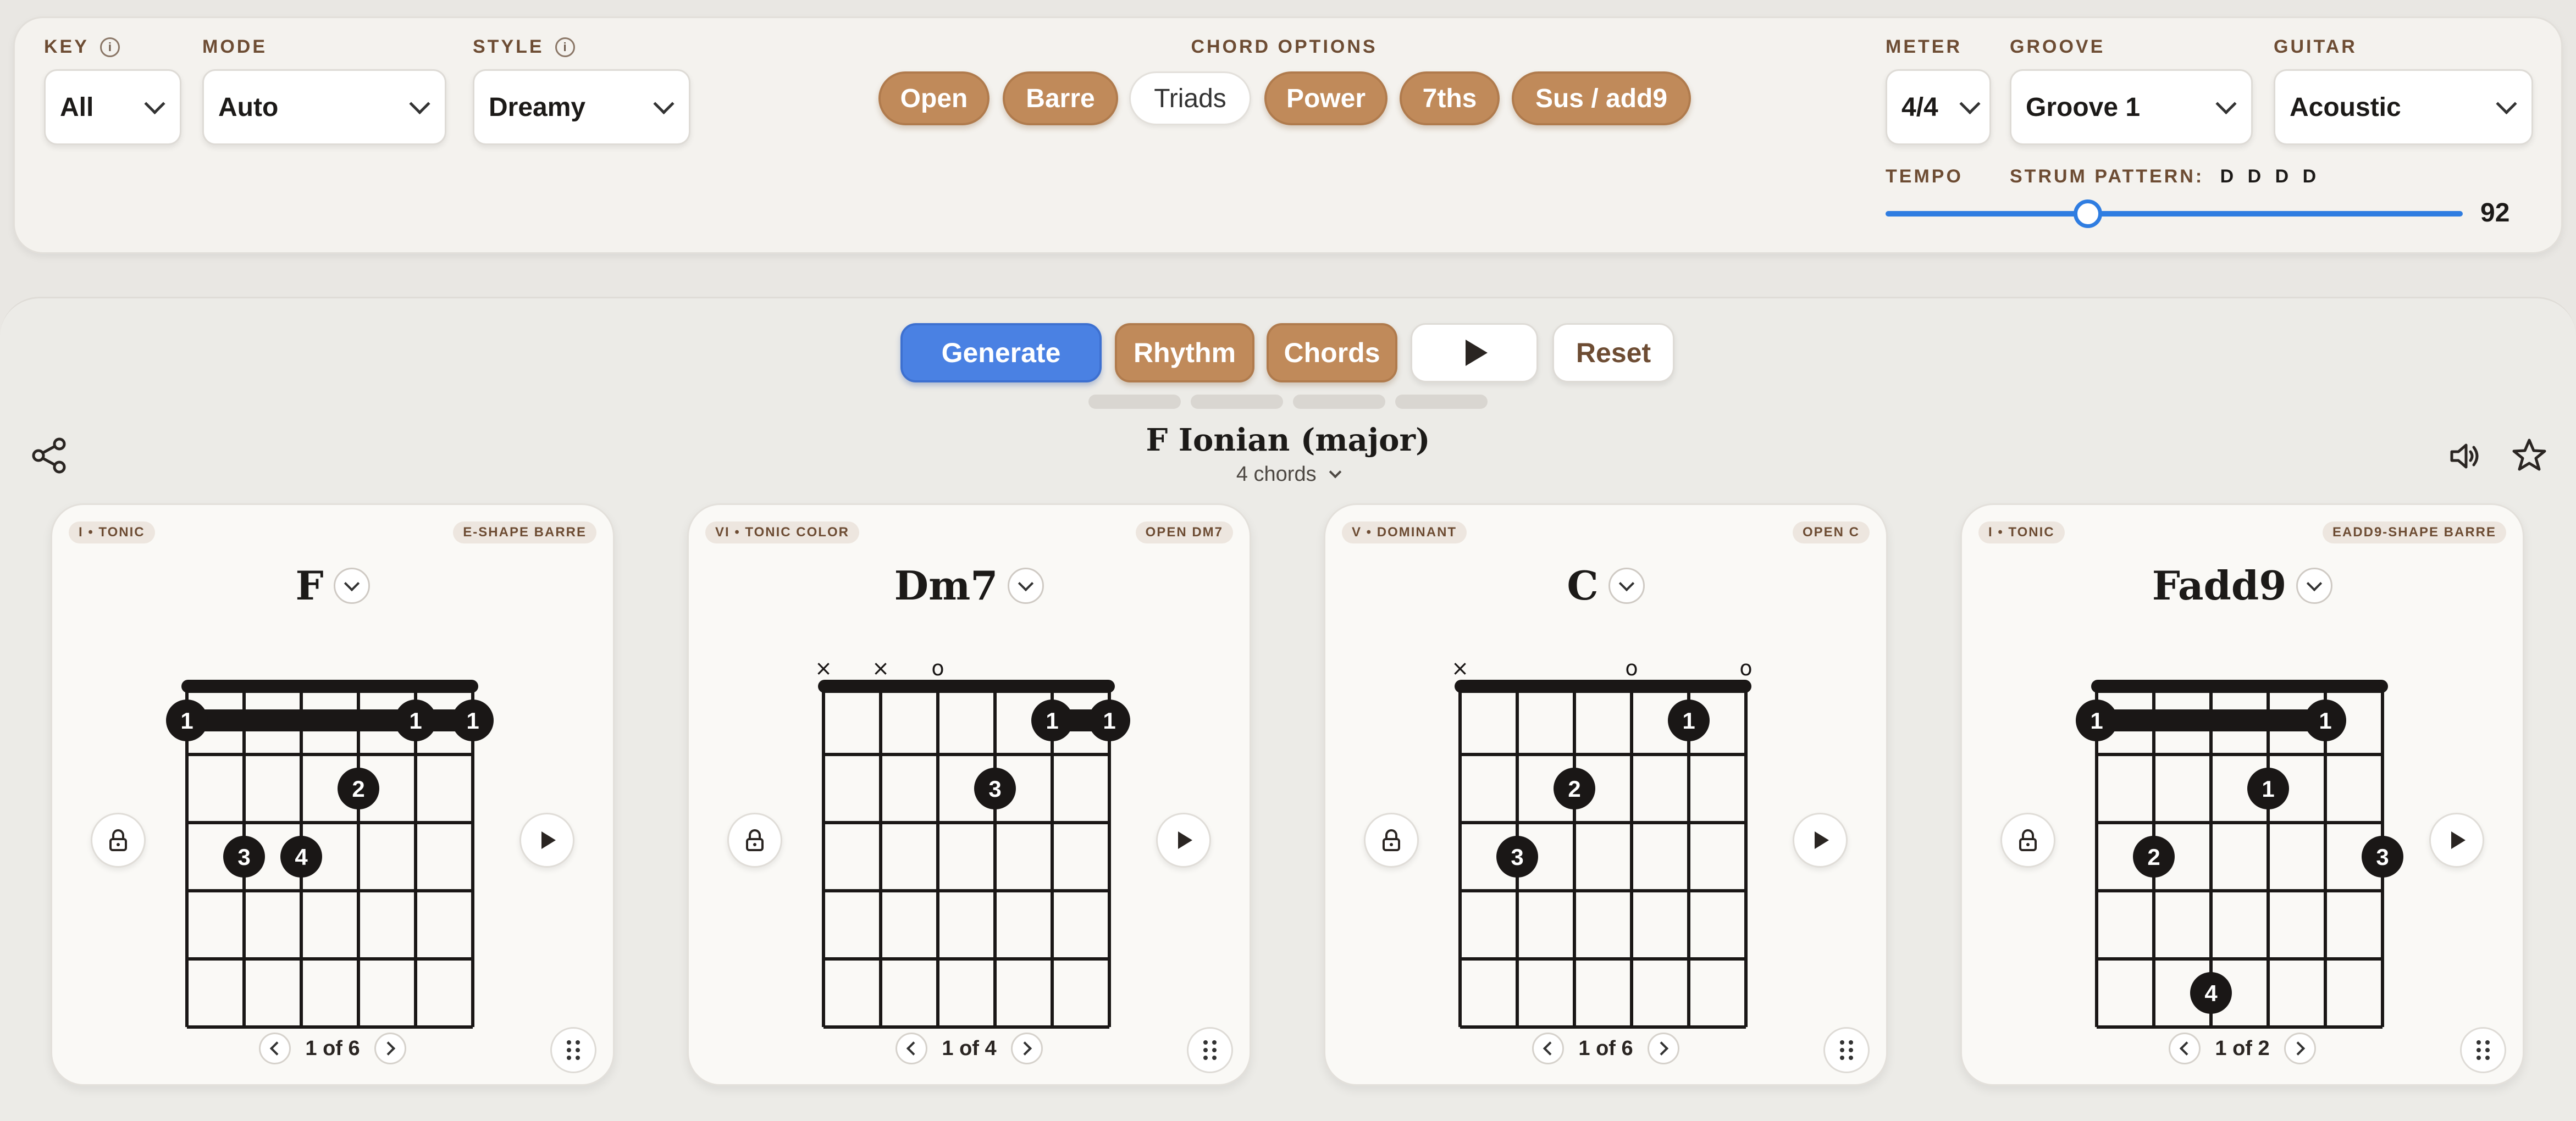  Describe the element at coordinates (1924, 46) in the screenshot. I see `meter-label: METER` at that location.